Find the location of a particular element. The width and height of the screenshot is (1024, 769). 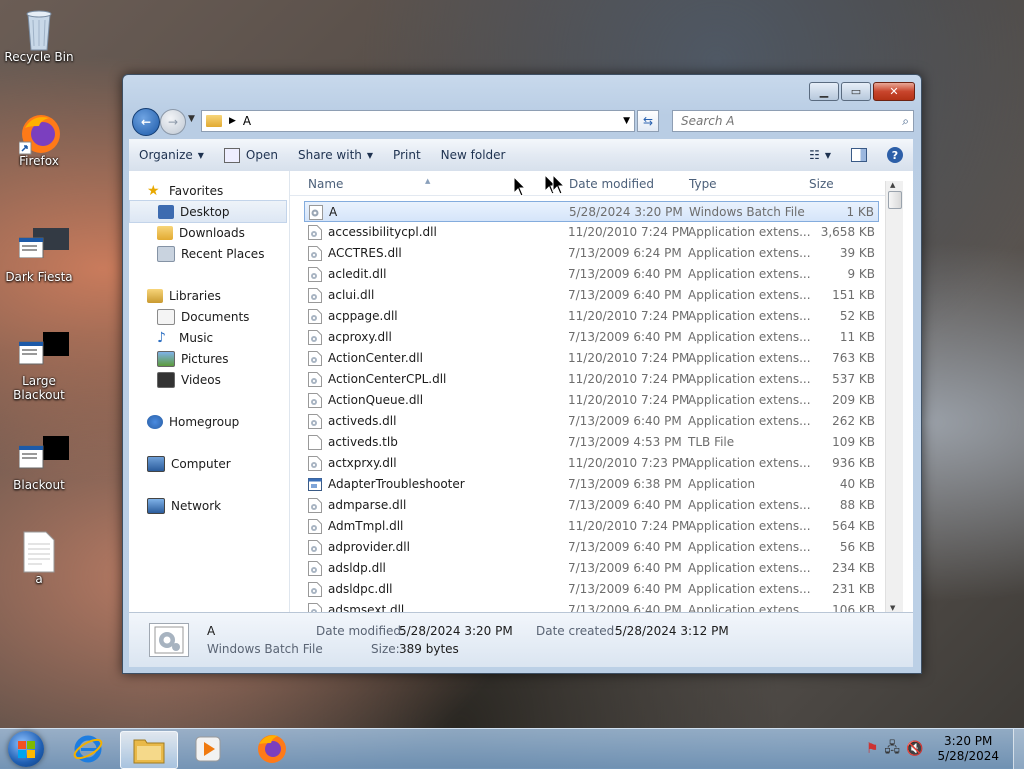

forward-button: → is located at coordinates (173, 122).